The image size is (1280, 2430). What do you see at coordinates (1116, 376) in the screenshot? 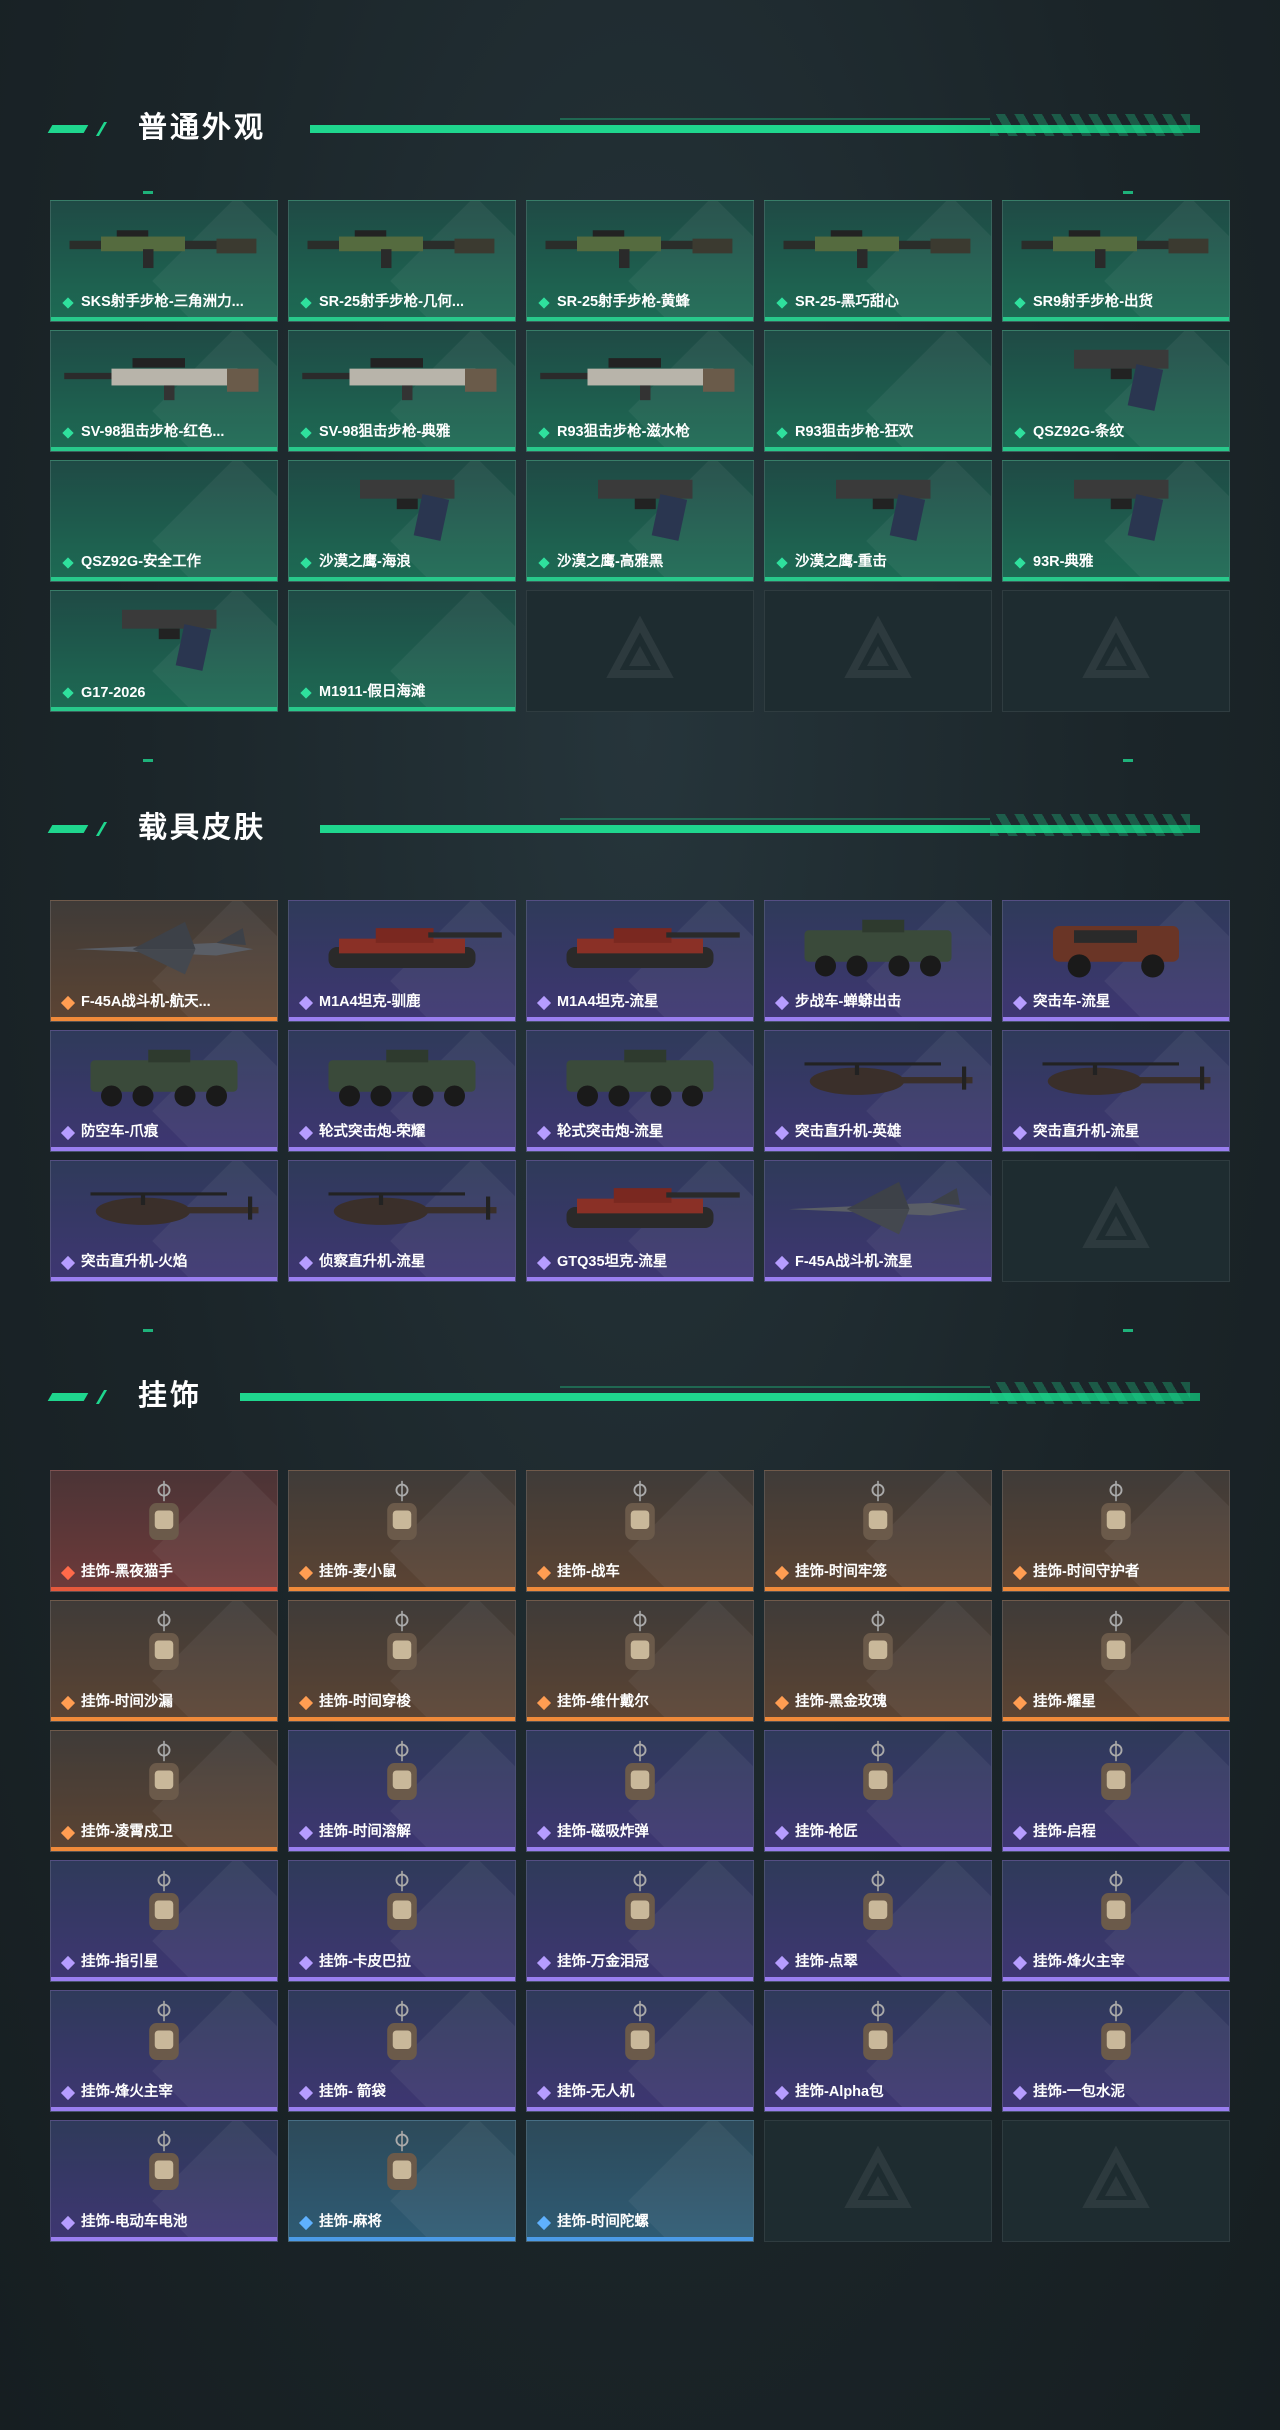
I see `pistol-icon` at bounding box center [1116, 376].